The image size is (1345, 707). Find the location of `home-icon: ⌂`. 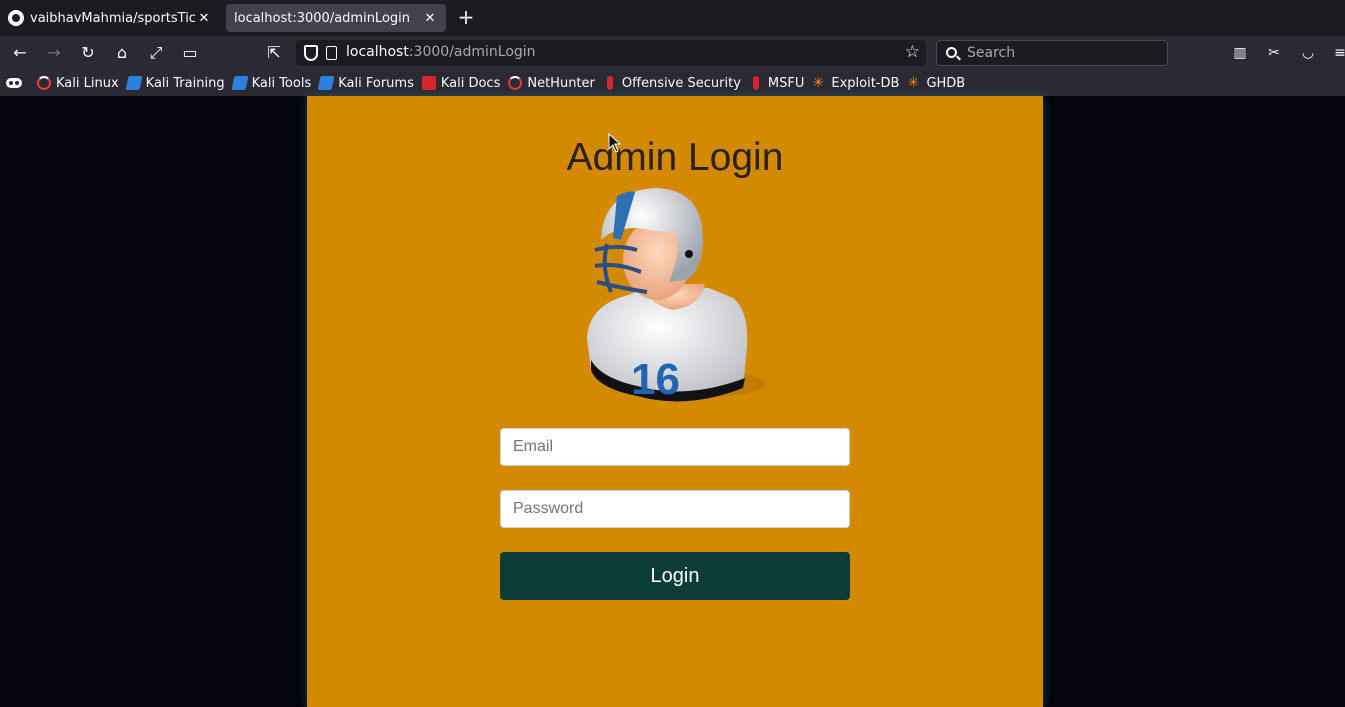

home-icon: ⌂ is located at coordinates (122, 53).